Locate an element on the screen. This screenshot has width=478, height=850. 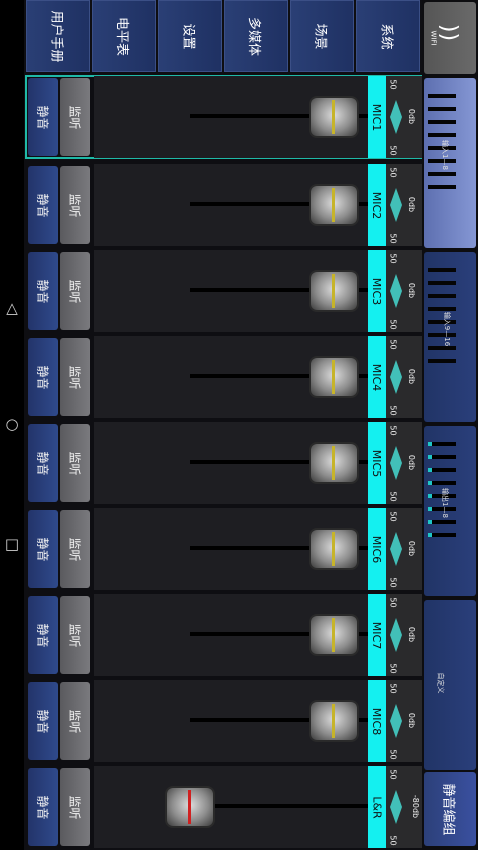
recent-apps-square-icon: □ is located at coordinates (12, 544).